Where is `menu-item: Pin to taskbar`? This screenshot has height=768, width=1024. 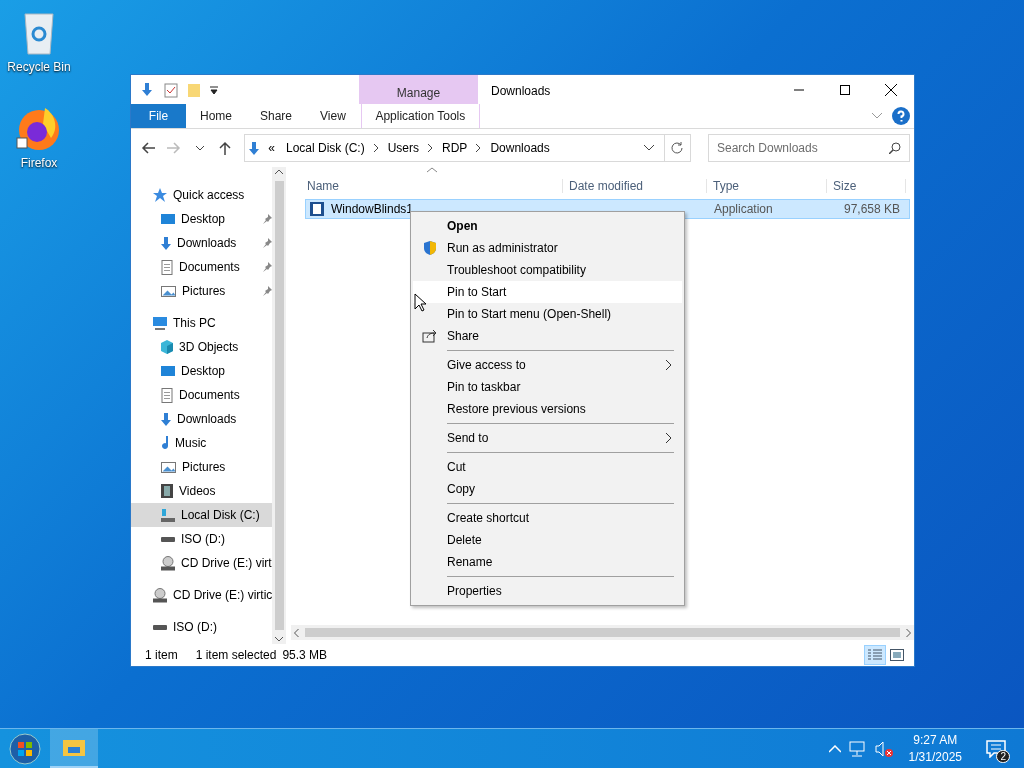
menu-item: Pin to taskbar is located at coordinates (547, 387).